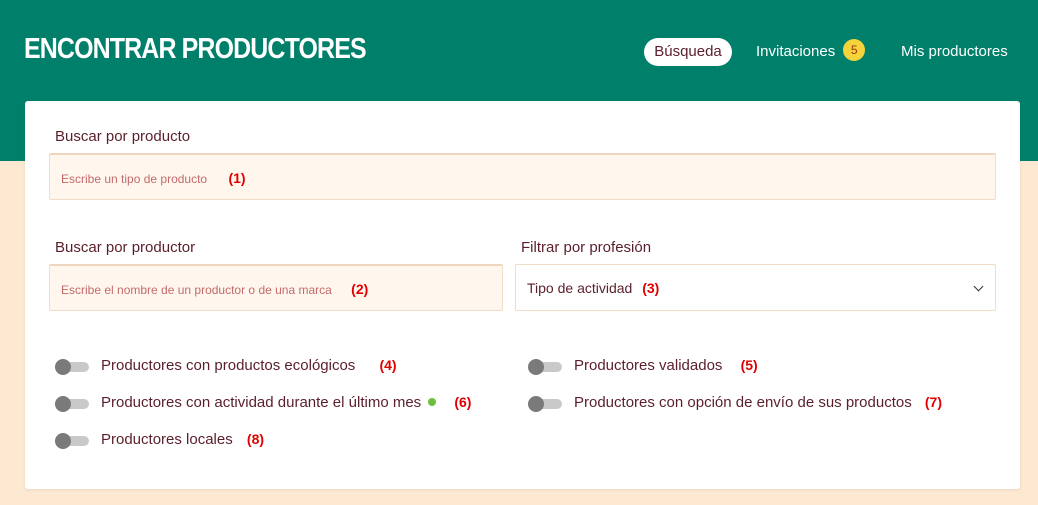  Describe the element at coordinates (519, 52) in the screenshot. I see `top-nav: Búsqueda Invitaciones 5 Mis productores` at that location.